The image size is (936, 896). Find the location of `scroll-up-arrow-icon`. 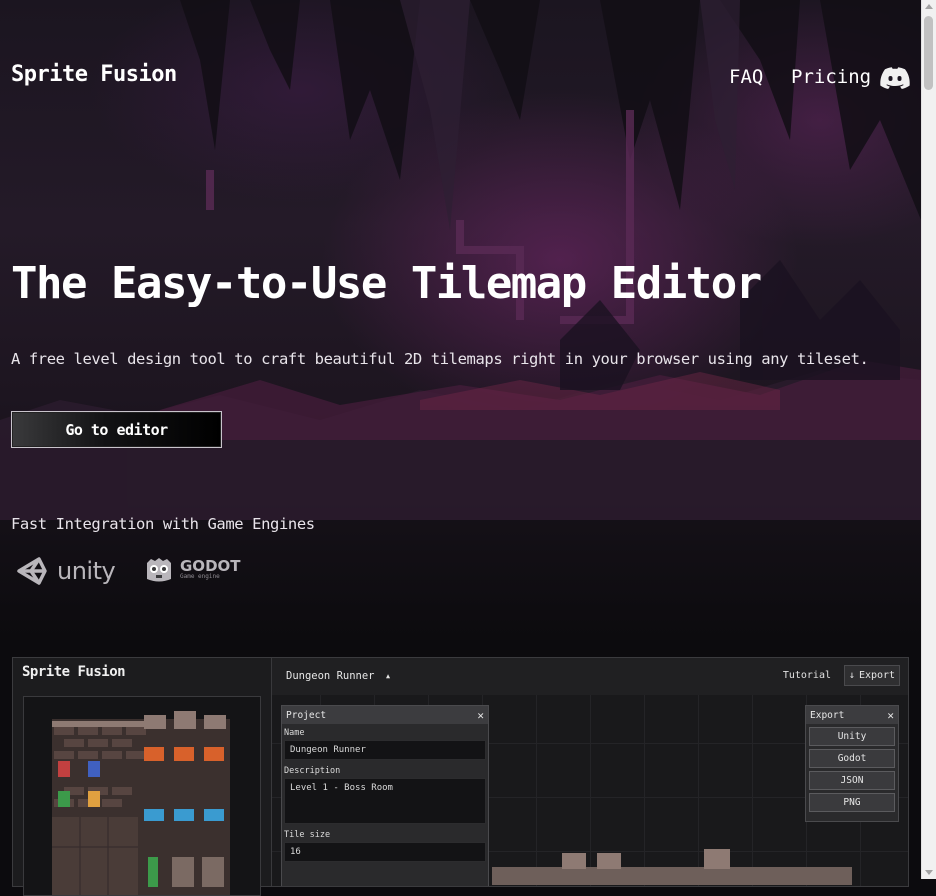

scroll-up-arrow-icon is located at coordinates (929, 6).